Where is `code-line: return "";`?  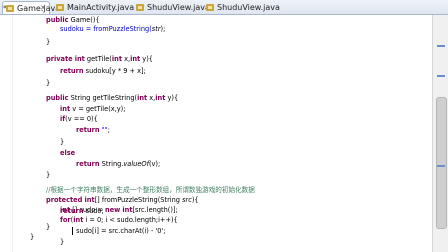 code-line: return ""; is located at coordinates (93, 130).